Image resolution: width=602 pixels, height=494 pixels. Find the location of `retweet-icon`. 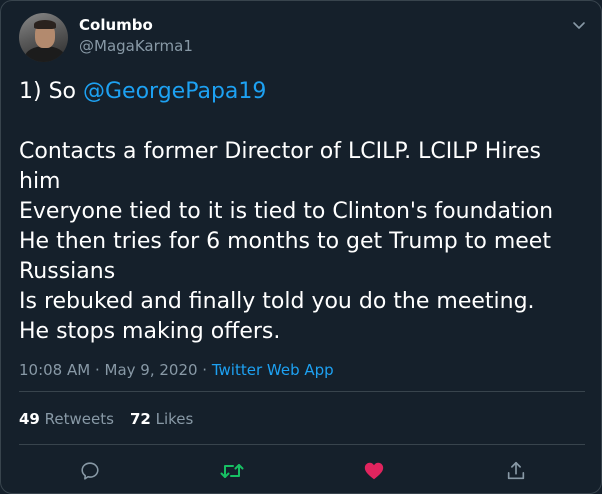

retweet-icon is located at coordinates (232, 471).